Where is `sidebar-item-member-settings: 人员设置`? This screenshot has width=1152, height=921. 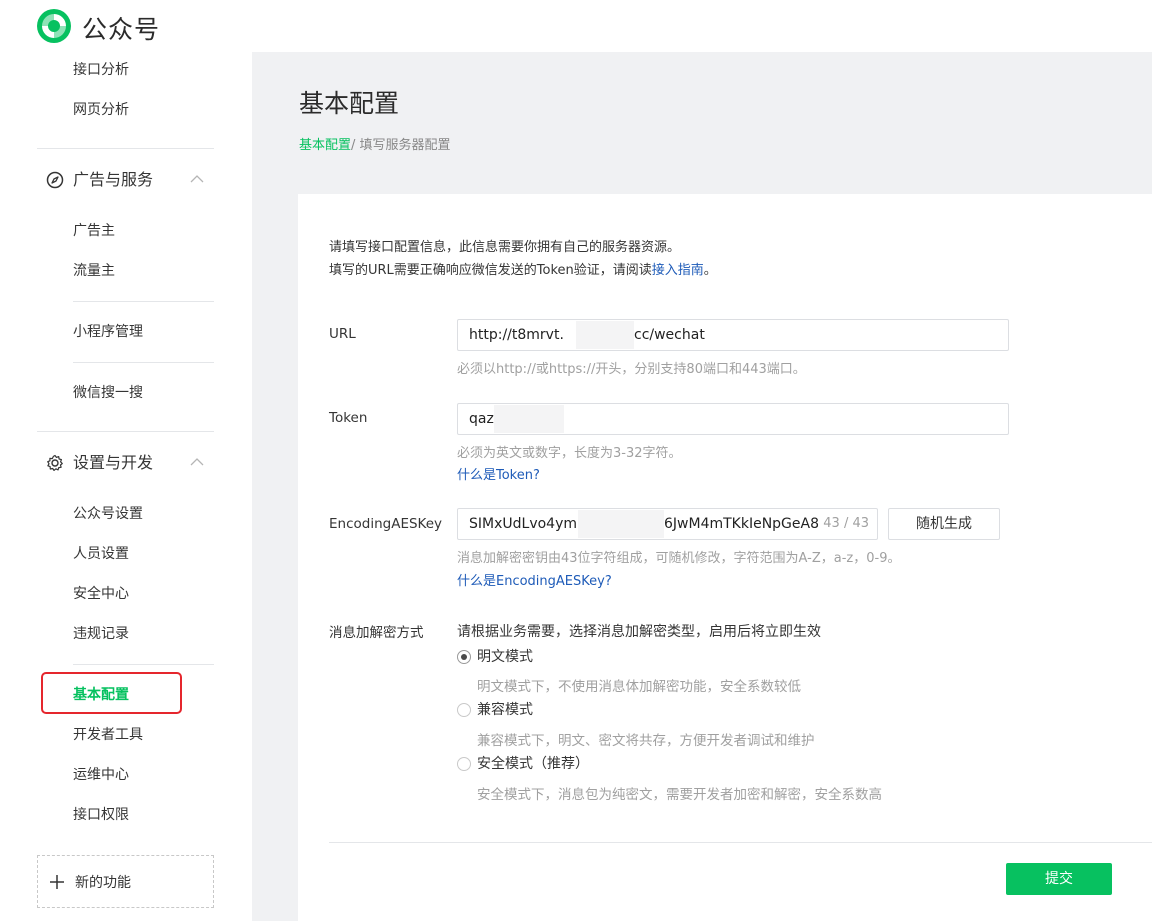 sidebar-item-member-settings: 人员设置 is located at coordinates (101, 554).